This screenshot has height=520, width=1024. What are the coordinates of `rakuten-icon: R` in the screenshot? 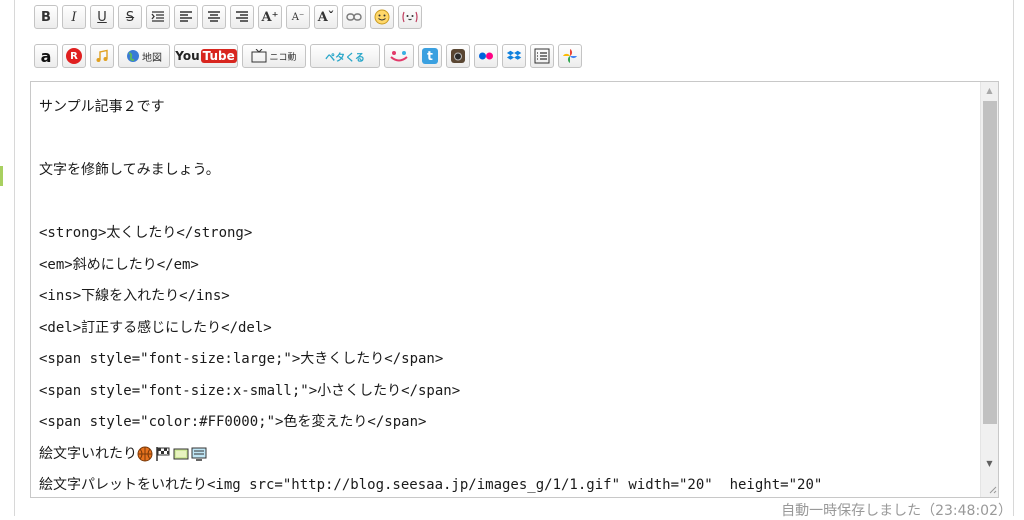 It's located at (74, 56).